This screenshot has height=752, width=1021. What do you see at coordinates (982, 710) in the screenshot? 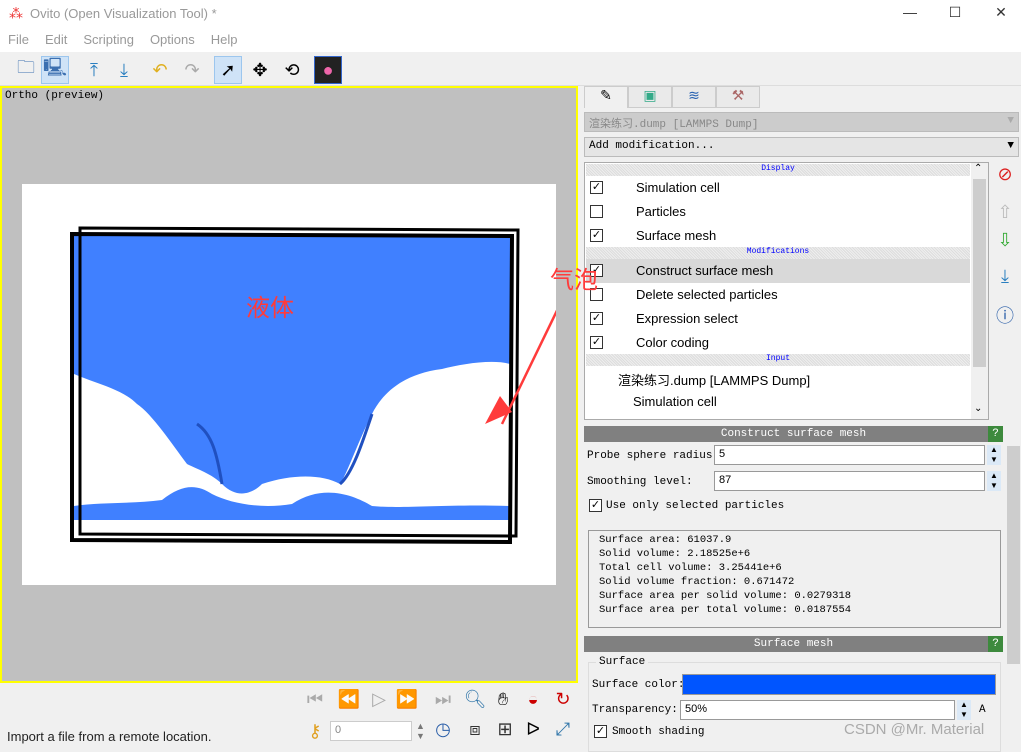
I see `animate-transparency-button: A` at bounding box center [982, 710].